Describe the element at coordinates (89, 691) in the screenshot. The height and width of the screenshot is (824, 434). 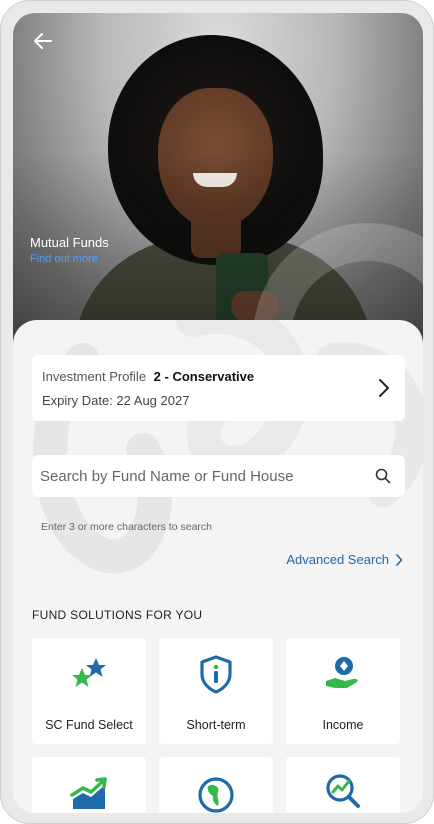
I see `tile-sc-fund-select: SC Fund Select` at that location.